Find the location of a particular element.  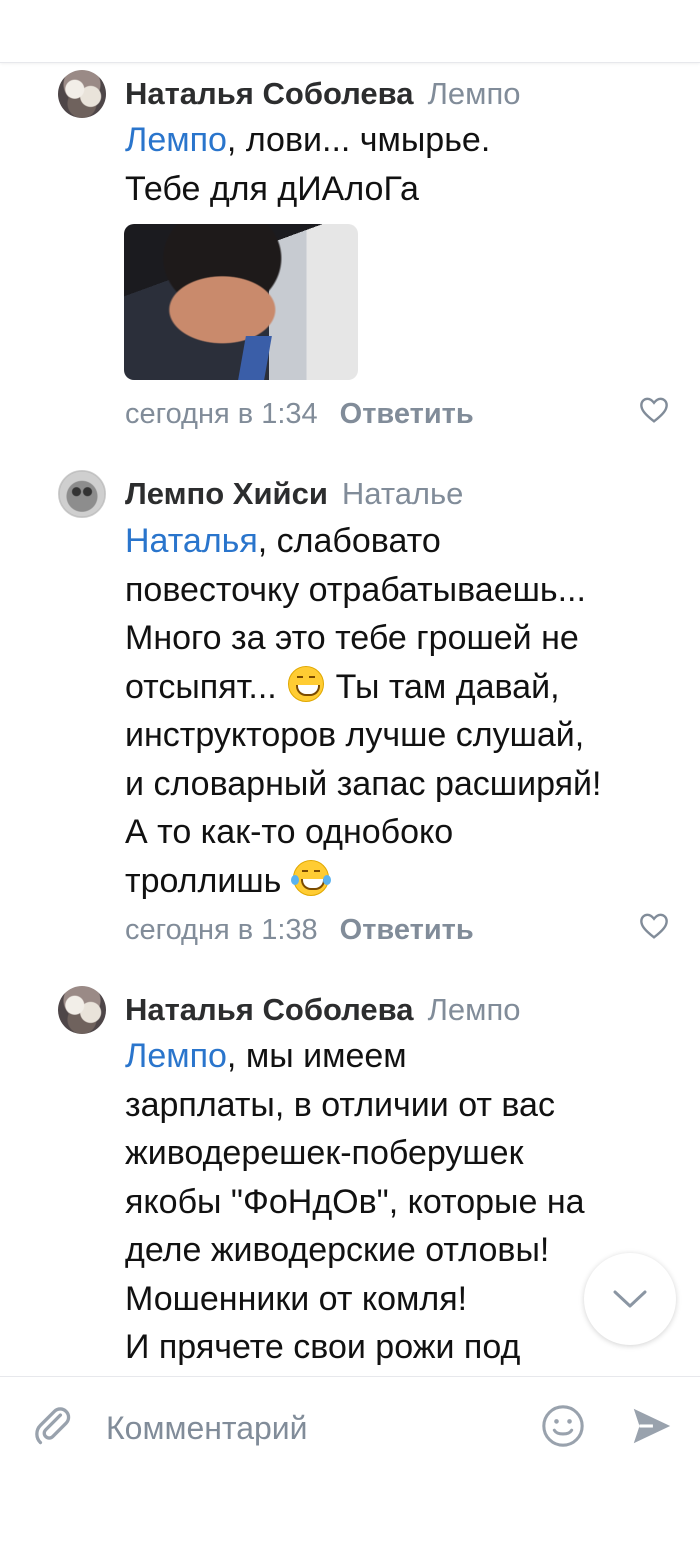

top-bar is located at coordinates (350, 31).